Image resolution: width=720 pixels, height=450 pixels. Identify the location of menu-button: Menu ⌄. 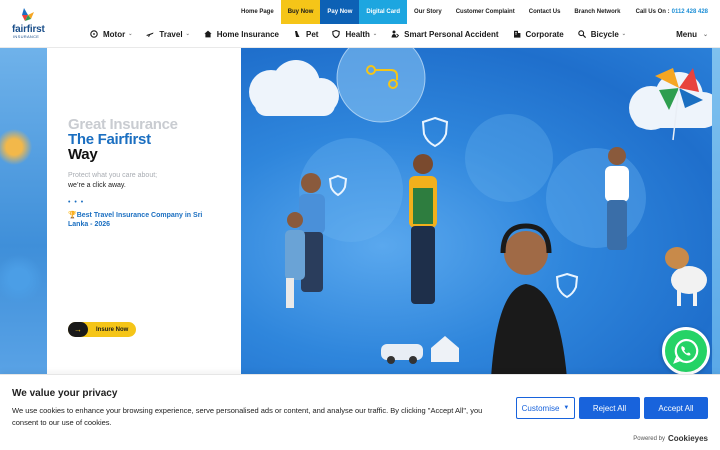
(692, 34).